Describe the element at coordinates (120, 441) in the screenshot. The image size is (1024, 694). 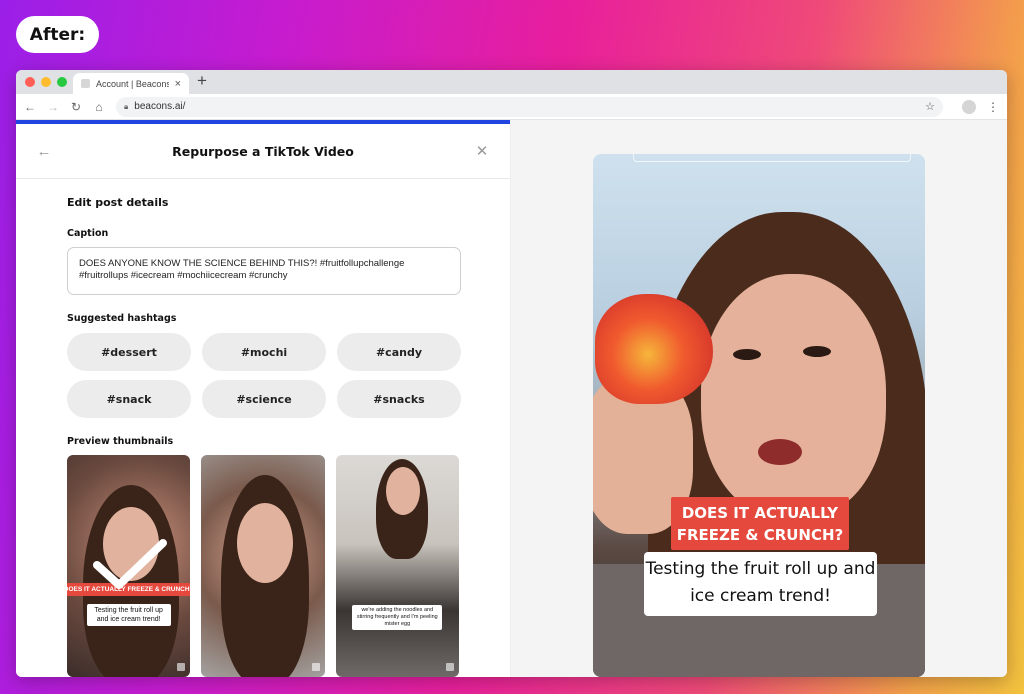
I see `preview-thumbnails-label: Preview thumbnails` at that location.